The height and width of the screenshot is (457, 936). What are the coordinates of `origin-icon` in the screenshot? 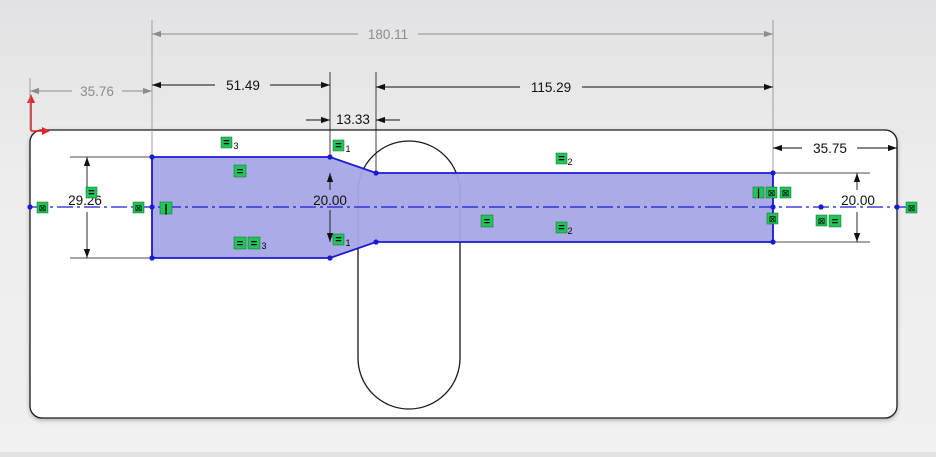 It's located at (38, 114).